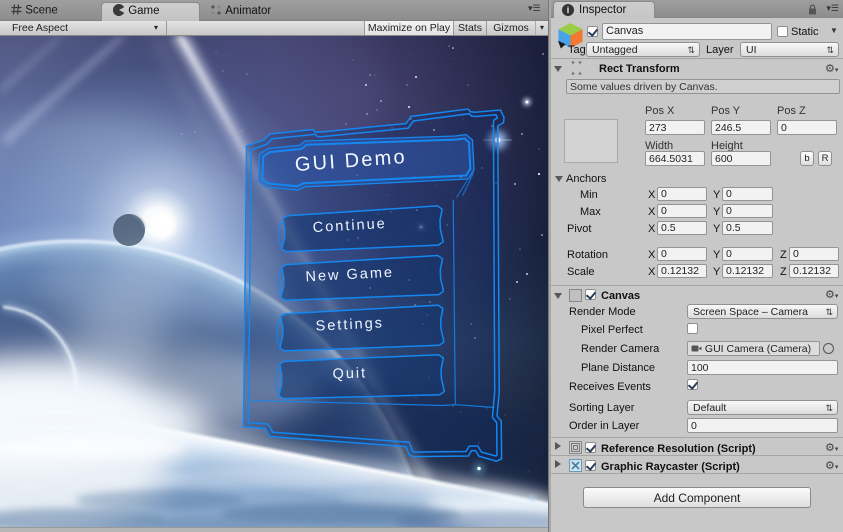 This screenshot has height=532, width=843. I want to click on svg-text: Settings, so click(349, 324).